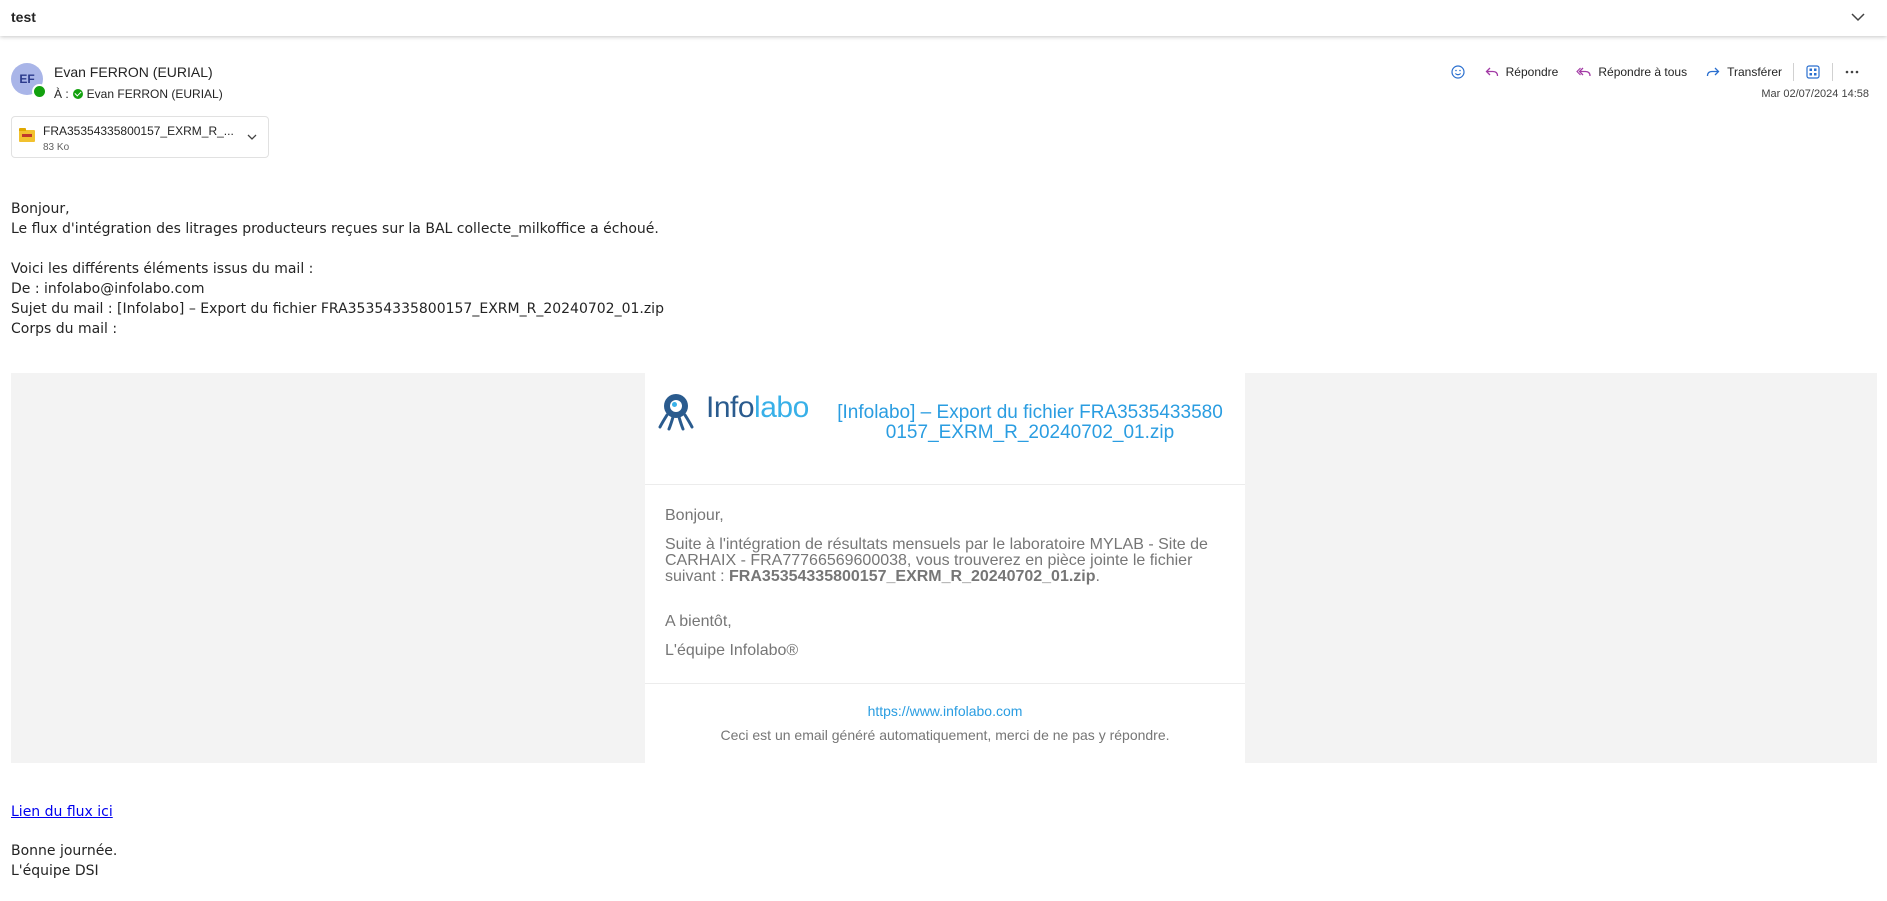 The height and width of the screenshot is (901, 1887). What do you see at coordinates (108, 289) in the screenshot?
I see `body-from: De : infolabo@infolabo.com` at bounding box center [108, 289].